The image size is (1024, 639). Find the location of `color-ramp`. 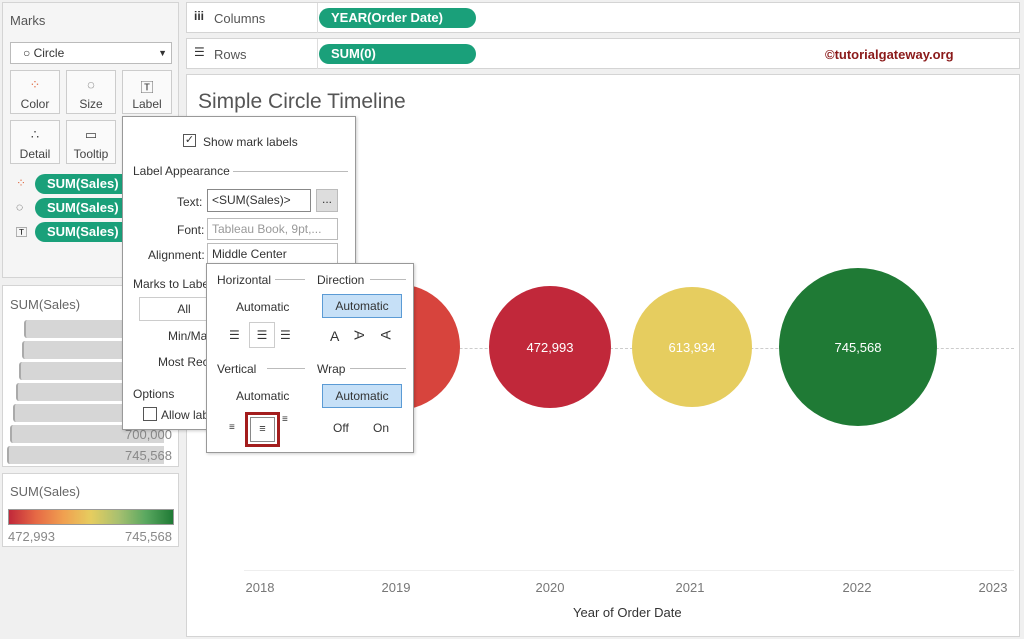

color-ramp is located at coordinates (91, 517).